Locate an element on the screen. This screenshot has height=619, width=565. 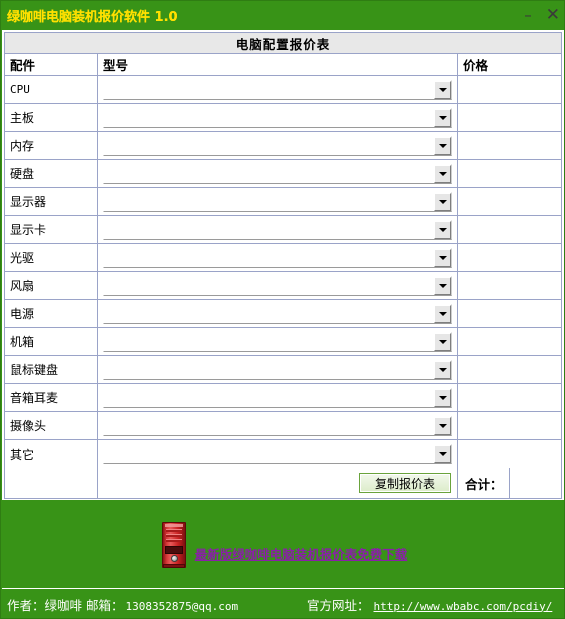
site-label: 官方网址： is located at coordinates (338, 605).